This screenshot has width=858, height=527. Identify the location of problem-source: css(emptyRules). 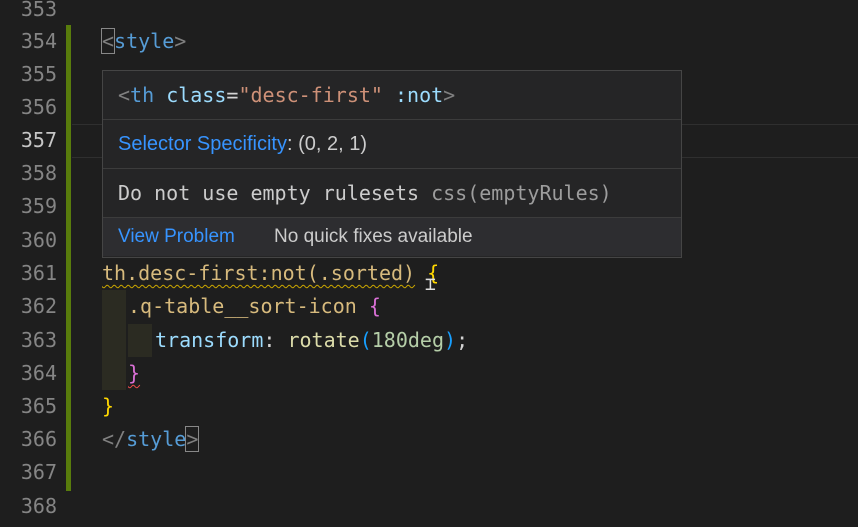
(521, 193).